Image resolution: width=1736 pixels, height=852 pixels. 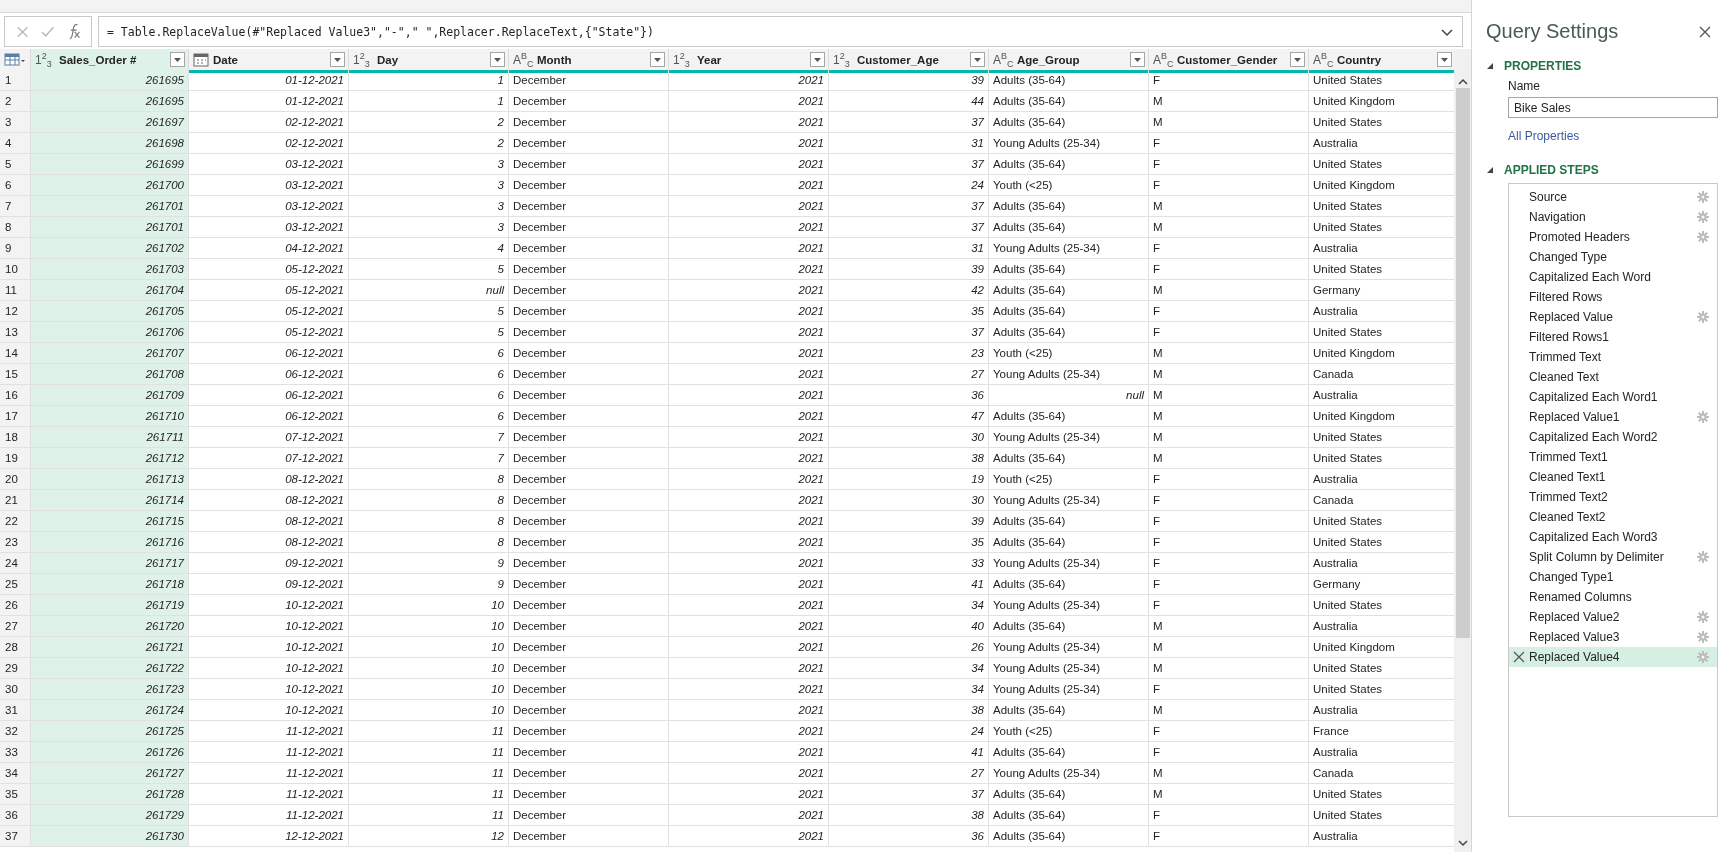 I want to click on applied-step: Capitalized Each Word2, so click(x=1613, y=437).